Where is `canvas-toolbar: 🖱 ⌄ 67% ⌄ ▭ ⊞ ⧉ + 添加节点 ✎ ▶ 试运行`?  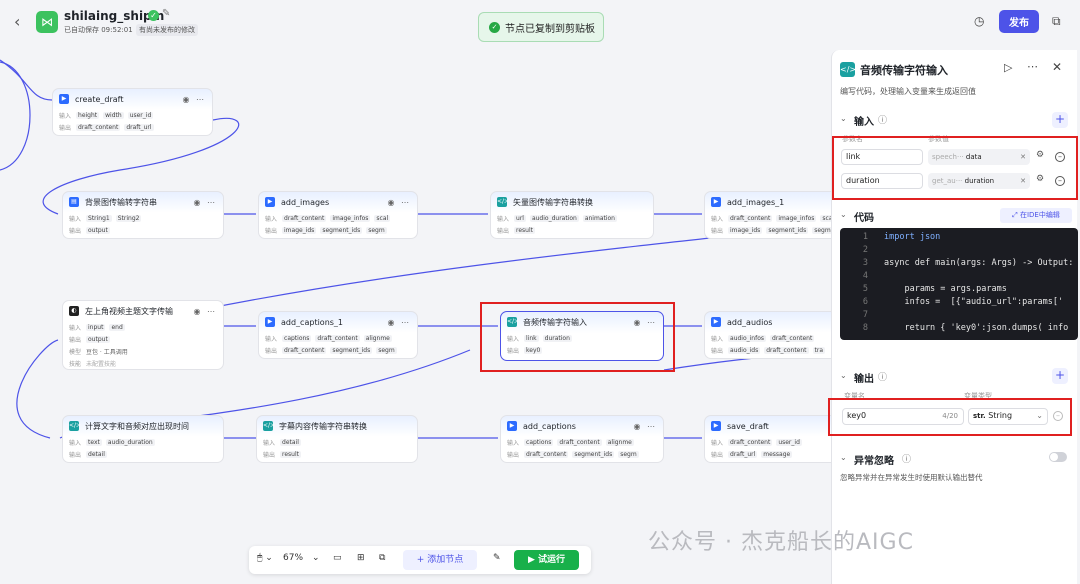 canvas-toolbar: 🖱 ⌄ 67% ⌄ ▭ ⊞ ⧉ + 添加节点 ✎ ▶ 试运行 is located at coordinates (420, 560).